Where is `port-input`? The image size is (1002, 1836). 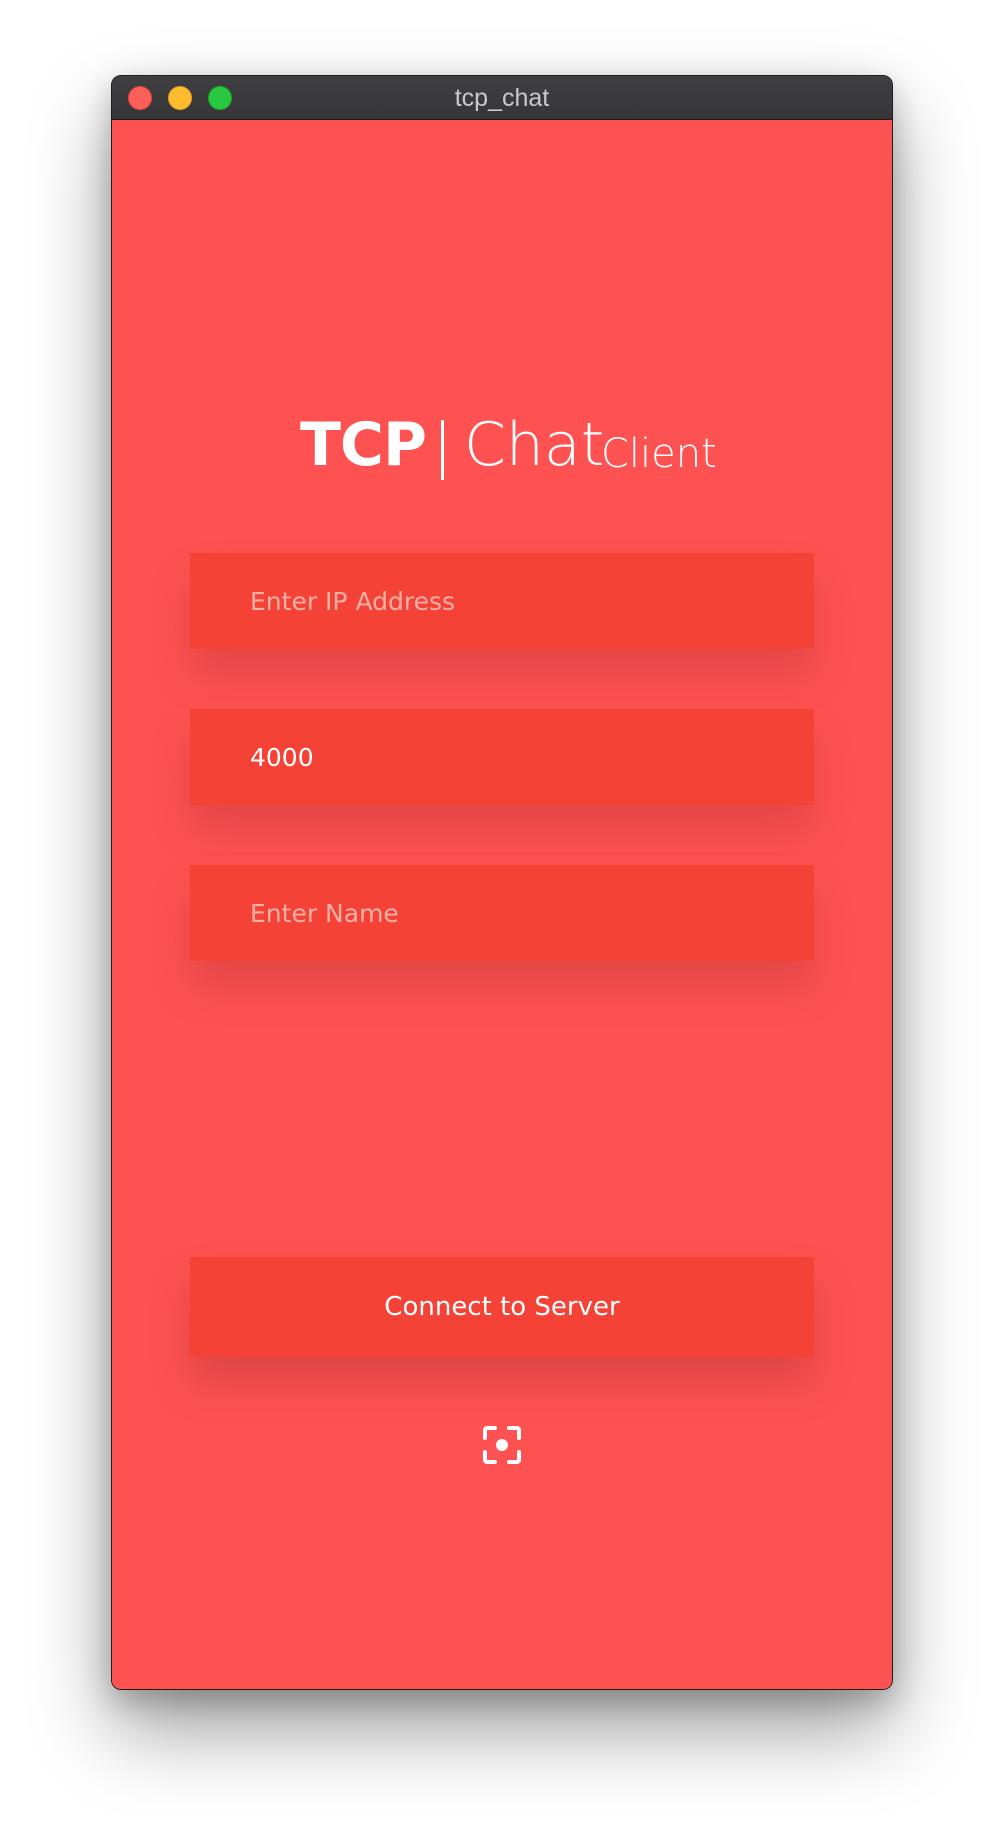 port-input is located at coordinates (532, 757).